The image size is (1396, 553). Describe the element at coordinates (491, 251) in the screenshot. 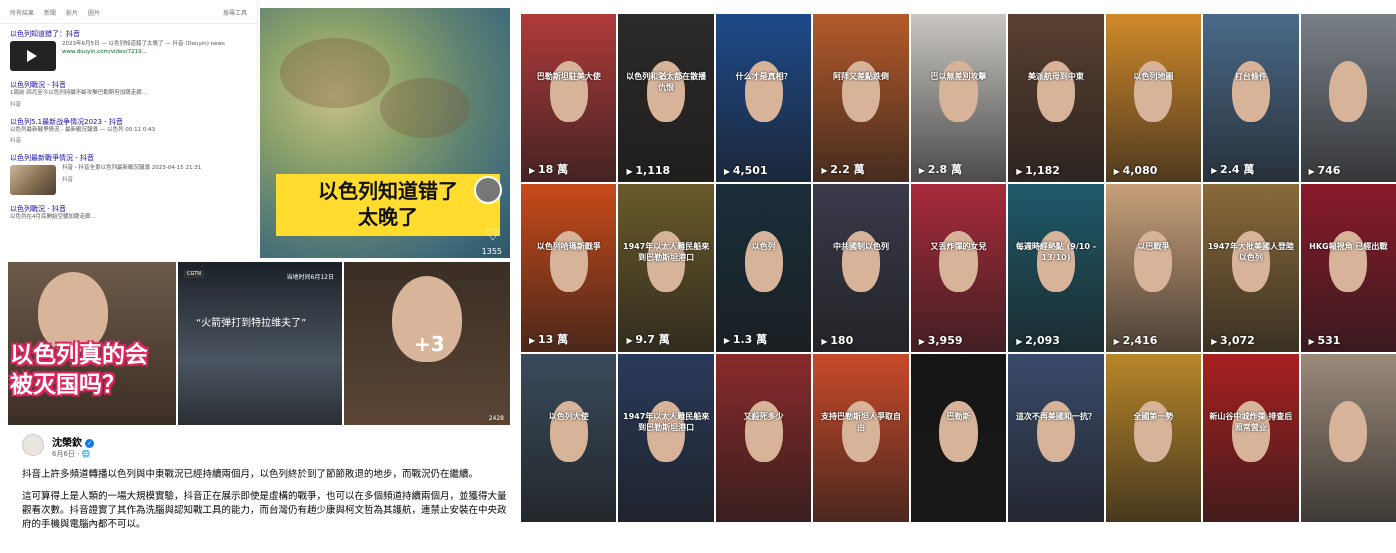

I see `like-count: 1355` at that location.